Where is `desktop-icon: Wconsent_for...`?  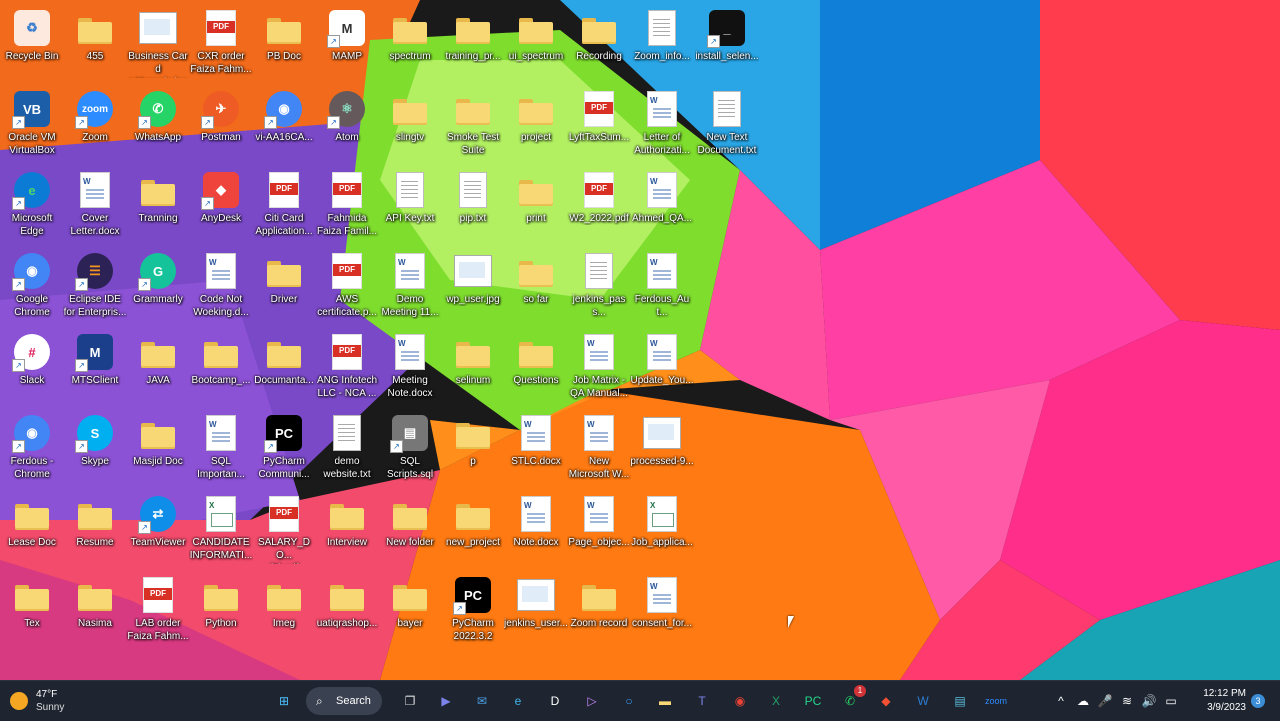 desktop-icon: Wconsent_for... is located at coordinates (662, 611).